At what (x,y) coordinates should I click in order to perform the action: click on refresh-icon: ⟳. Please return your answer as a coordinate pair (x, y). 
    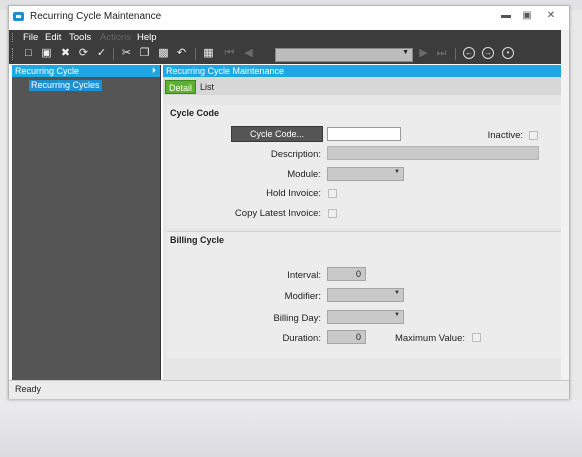
    Looking at the image, I should click on (83, 53).